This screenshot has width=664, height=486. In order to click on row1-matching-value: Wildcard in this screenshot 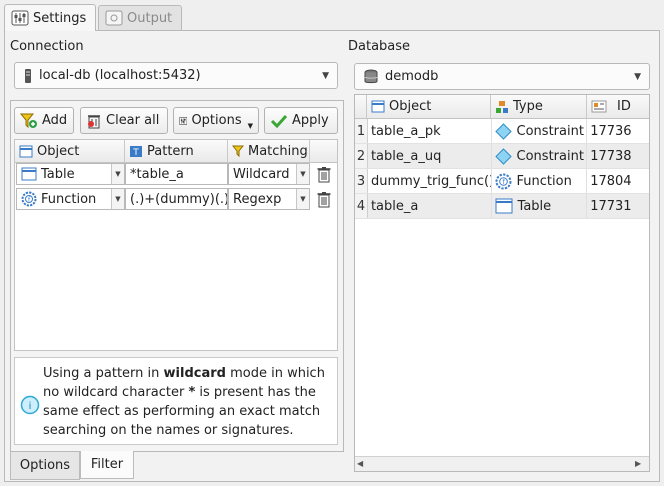, I will do `click(261, 174)`.